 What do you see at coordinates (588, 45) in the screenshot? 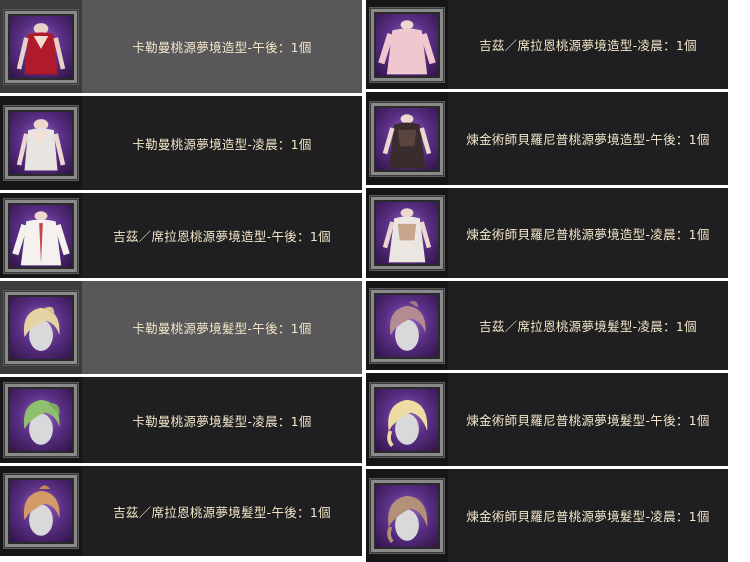
I see `item-label: 吉茲／席拉恩桃源夢境造型-凌晨：1個` at bounding box center [588, 45].